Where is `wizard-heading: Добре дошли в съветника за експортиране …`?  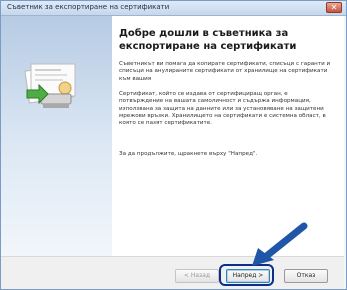 wizard-heading: Добре дошли в съветника за експортиране … is located at coordinates (208, 40).